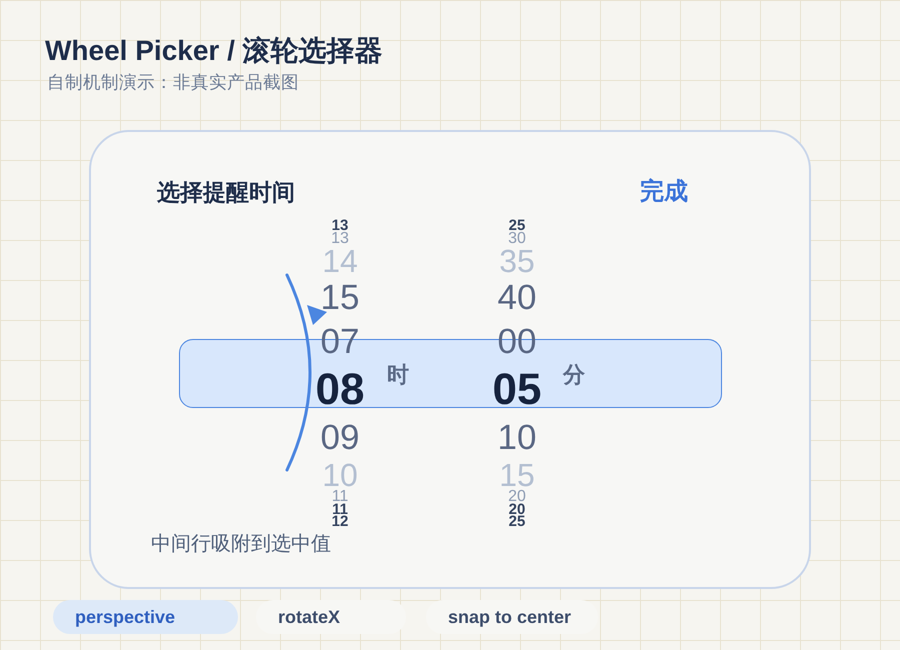 The width and height of the screenshot is (900, 650). Describe the element at coordinates (340, 522) in the screenshot. I see `wheel-item: 12` at that location.